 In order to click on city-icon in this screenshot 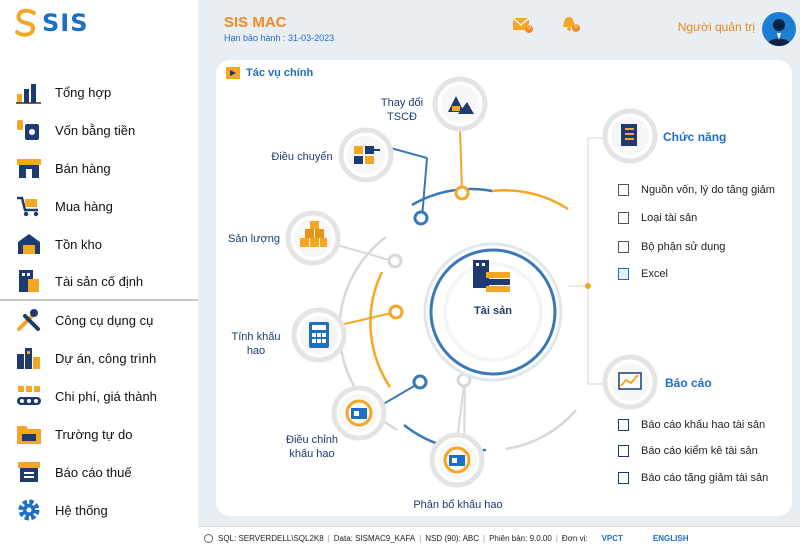, I will do `click(29, 358)`.